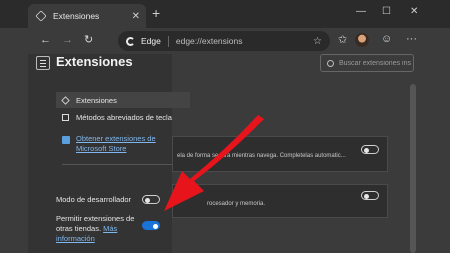 This screenshot has height=253, width=450. I want to click on address-brand: Edge, so click(151, 41).